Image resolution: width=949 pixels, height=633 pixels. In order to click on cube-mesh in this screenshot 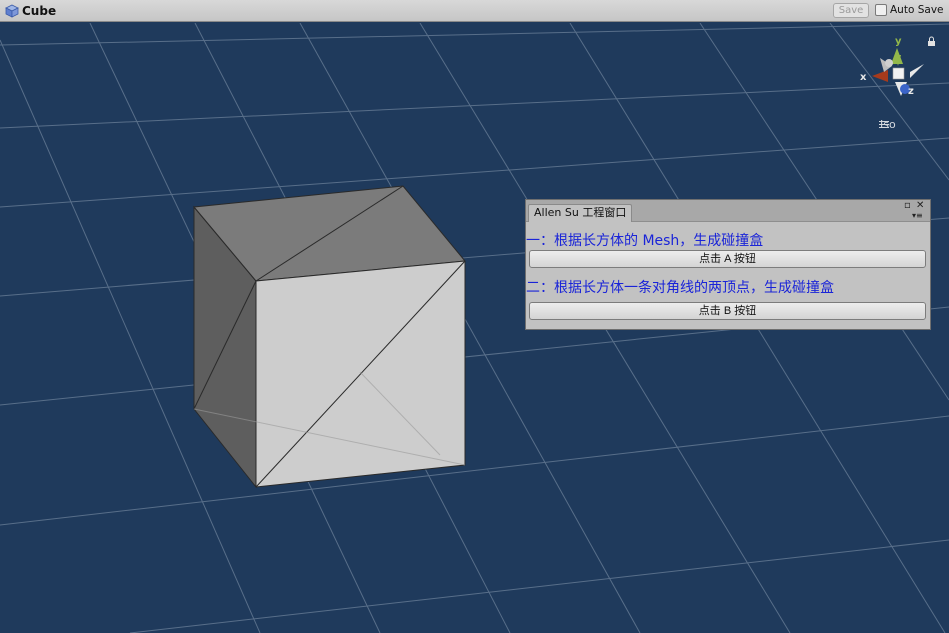, I will do `click(329, 337)`.